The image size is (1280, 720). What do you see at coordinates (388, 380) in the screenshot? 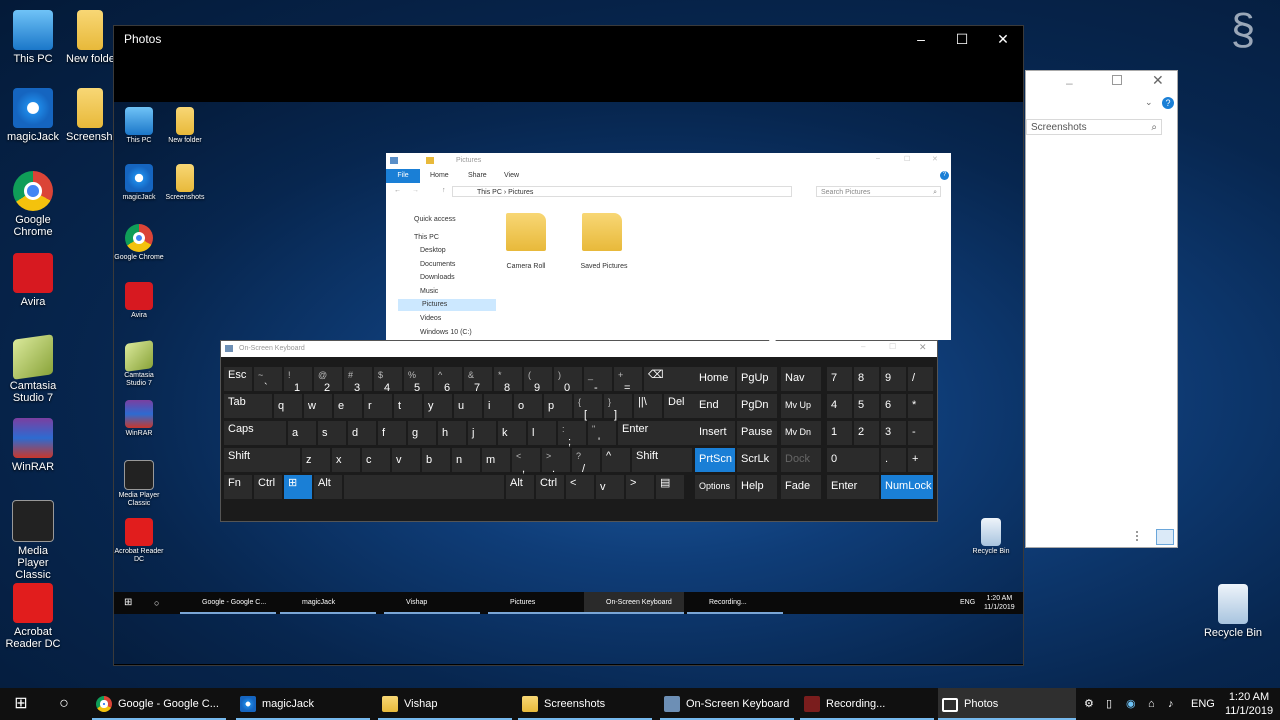
I see `osk-key: $4` at bounding box center [388, 380].